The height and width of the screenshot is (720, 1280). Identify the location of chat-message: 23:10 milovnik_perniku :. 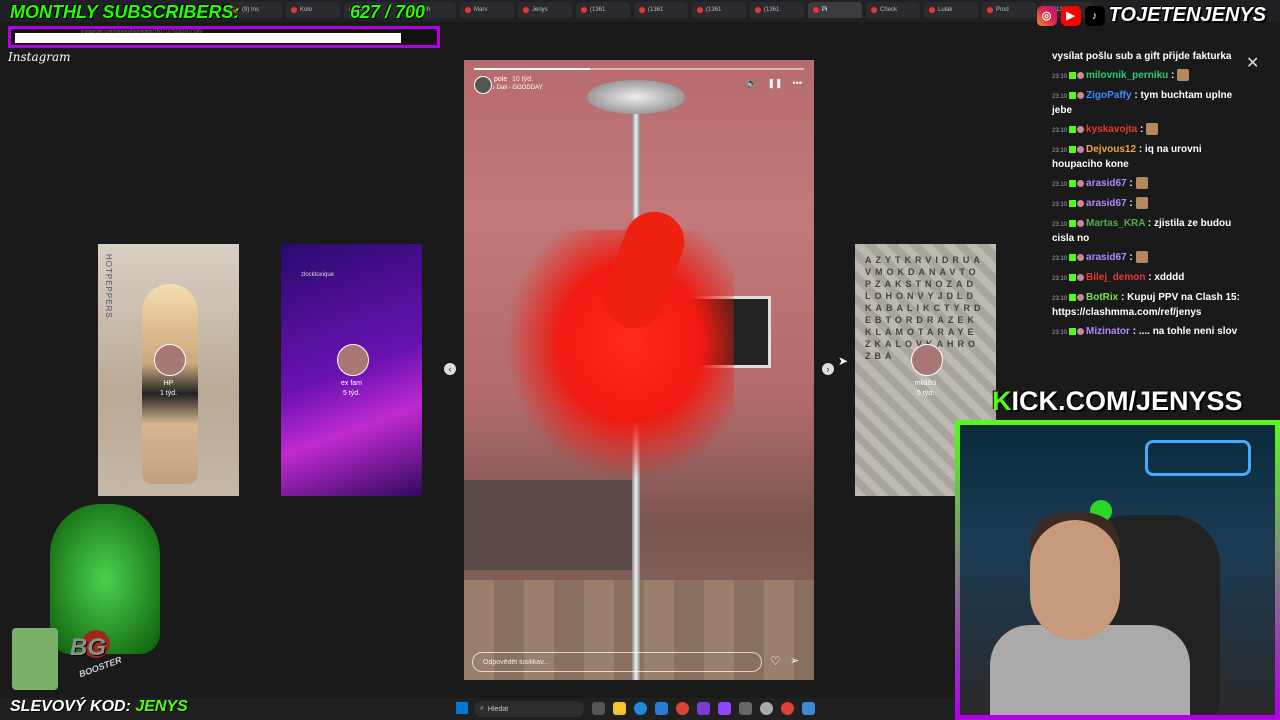
(1147, 76).